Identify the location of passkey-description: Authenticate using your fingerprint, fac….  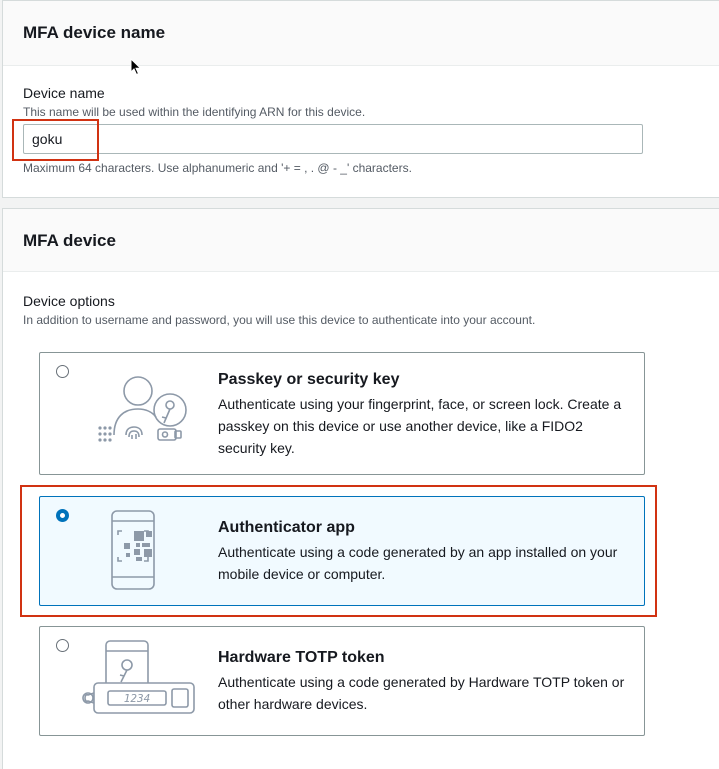
(420, 426).